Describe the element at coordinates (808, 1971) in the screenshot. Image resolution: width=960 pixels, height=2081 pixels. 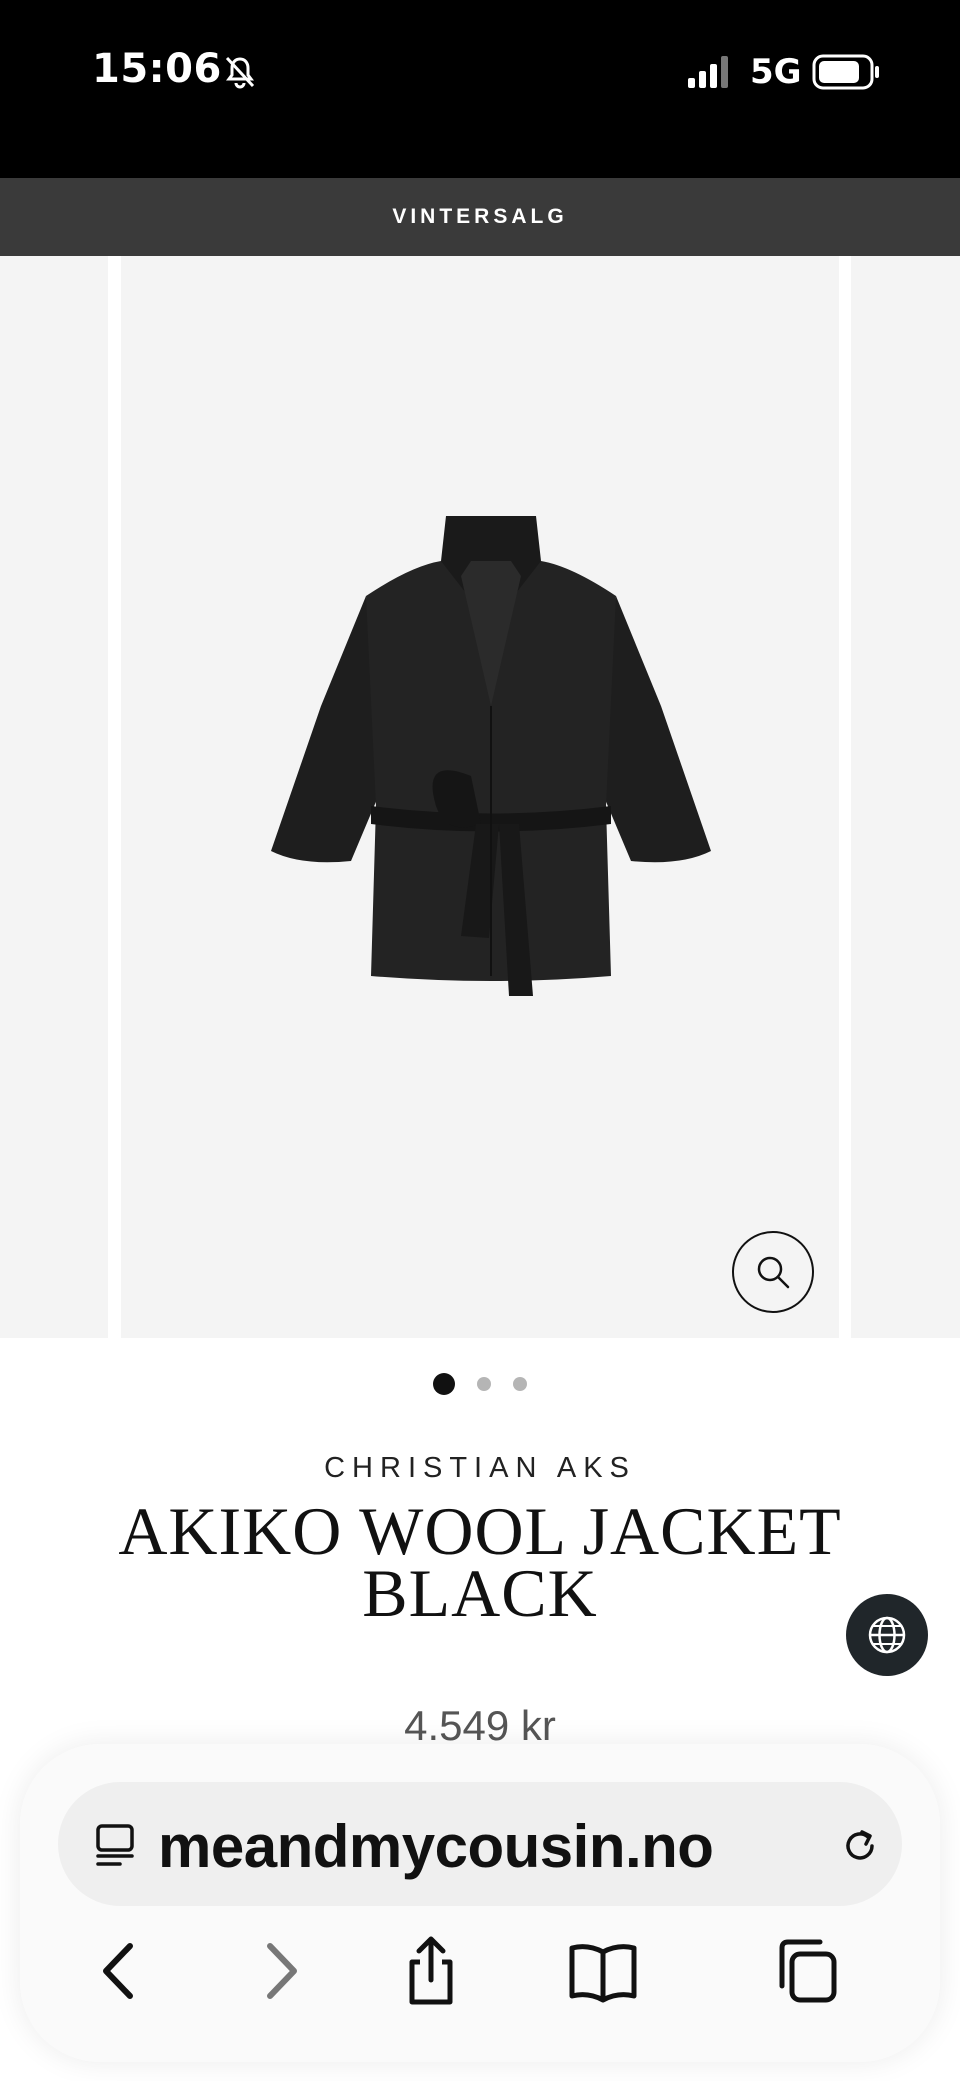
I see `tabs-icon` at that location.